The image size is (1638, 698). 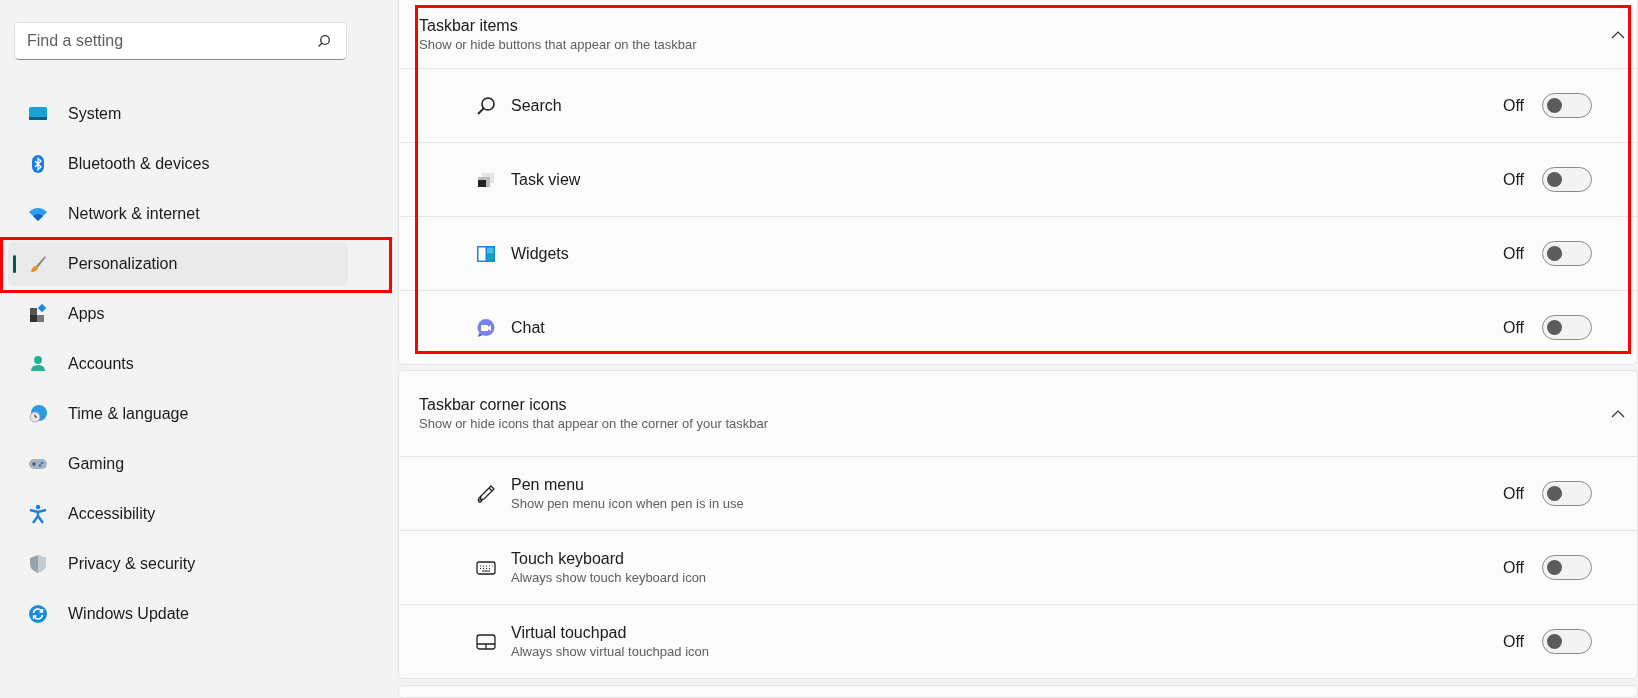 What do you see at coordinates (548, 484) in the screenshot?
I see `setting-label: Pen menu` at bounding box center [548, 484].